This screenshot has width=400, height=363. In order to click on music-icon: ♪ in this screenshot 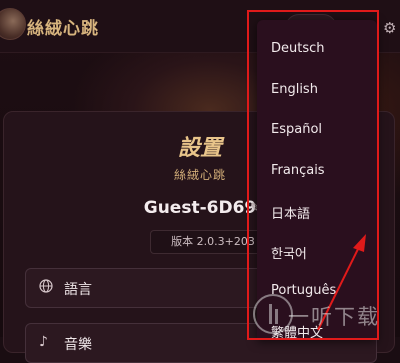, I will do `click(43, 342)`.